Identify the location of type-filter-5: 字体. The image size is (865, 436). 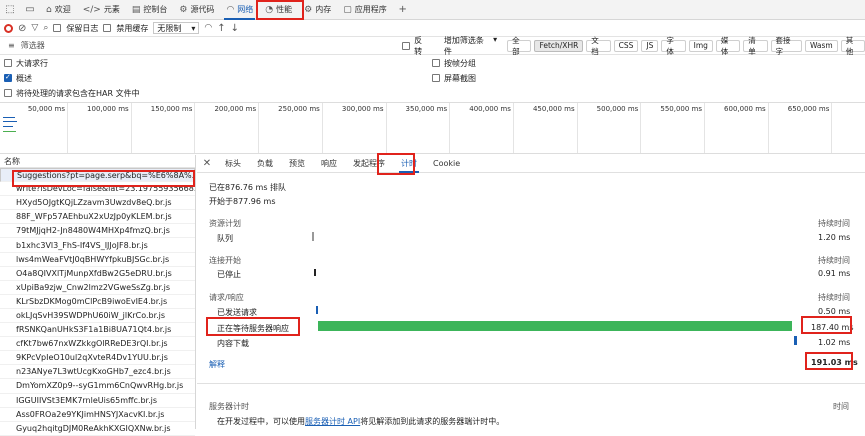
(673, 46).